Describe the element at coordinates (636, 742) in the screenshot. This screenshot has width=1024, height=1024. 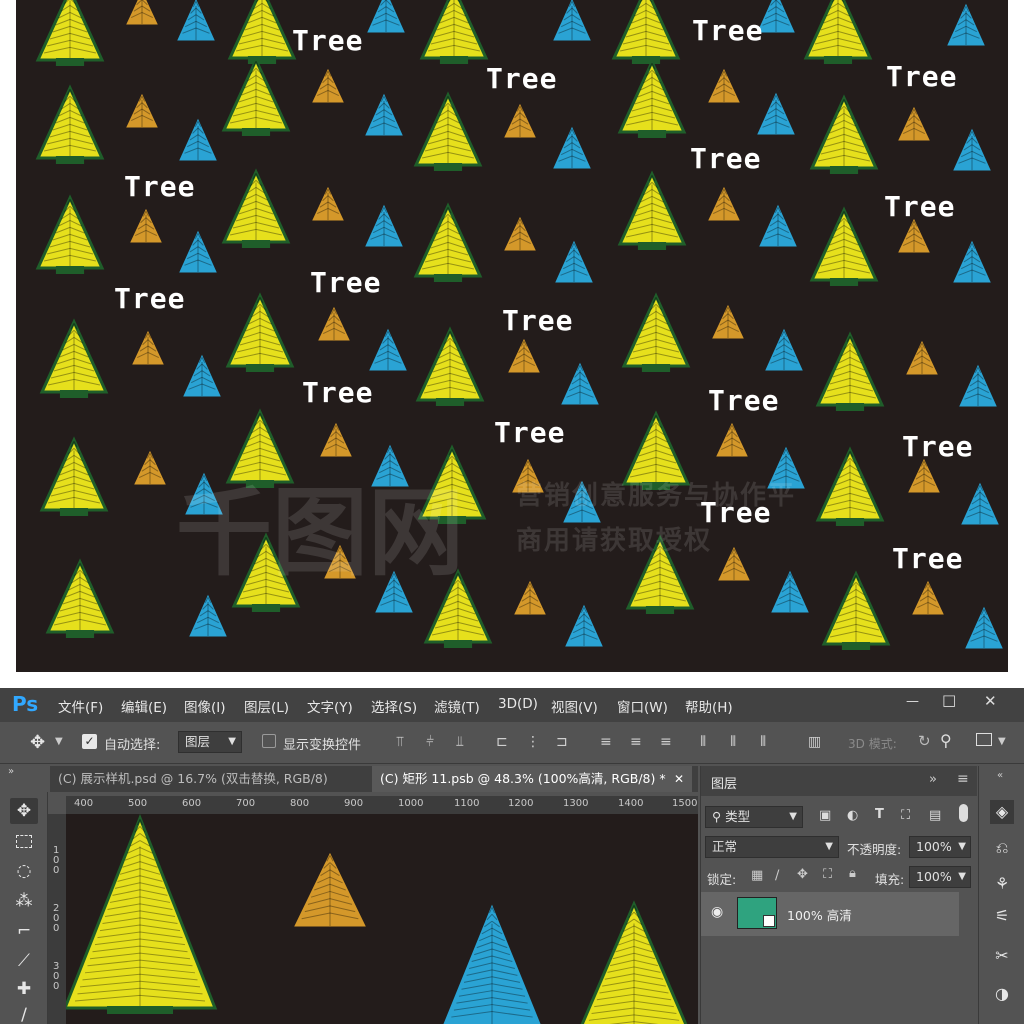
I see `distribute-vcenter-icon: ≡` at that location.